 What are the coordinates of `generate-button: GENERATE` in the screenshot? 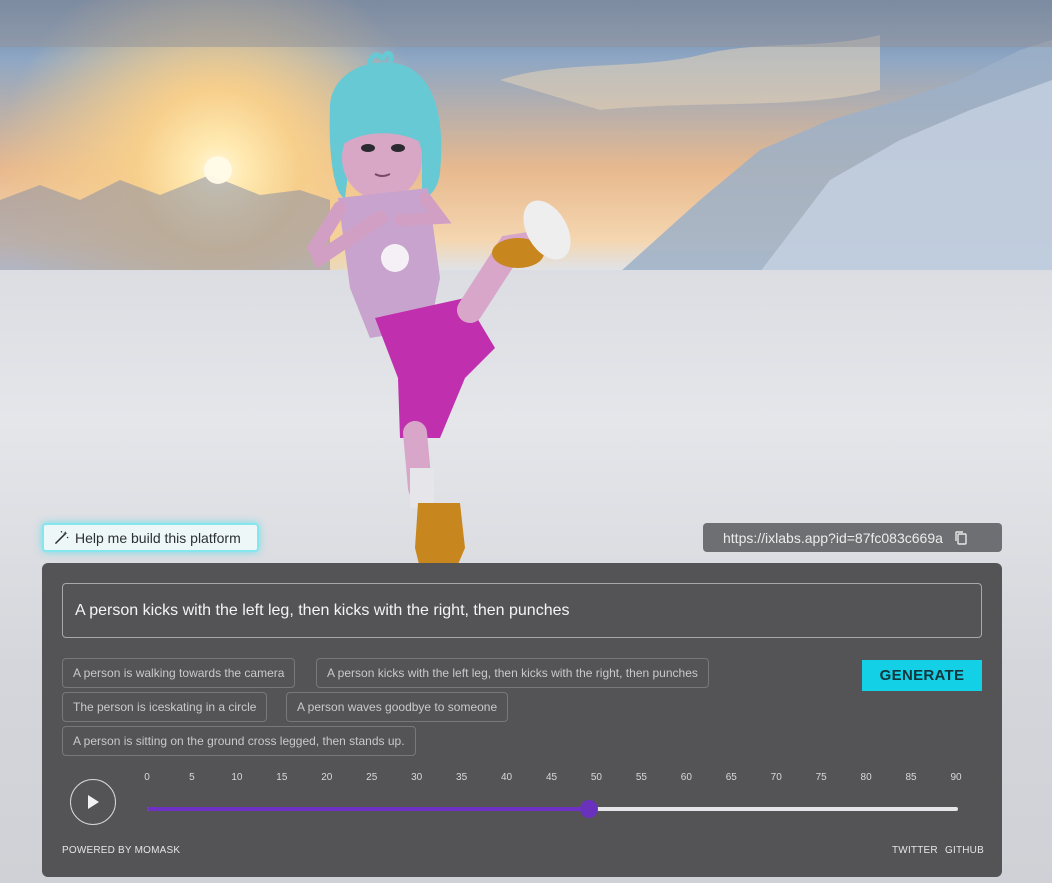 It's located at (922, 675).